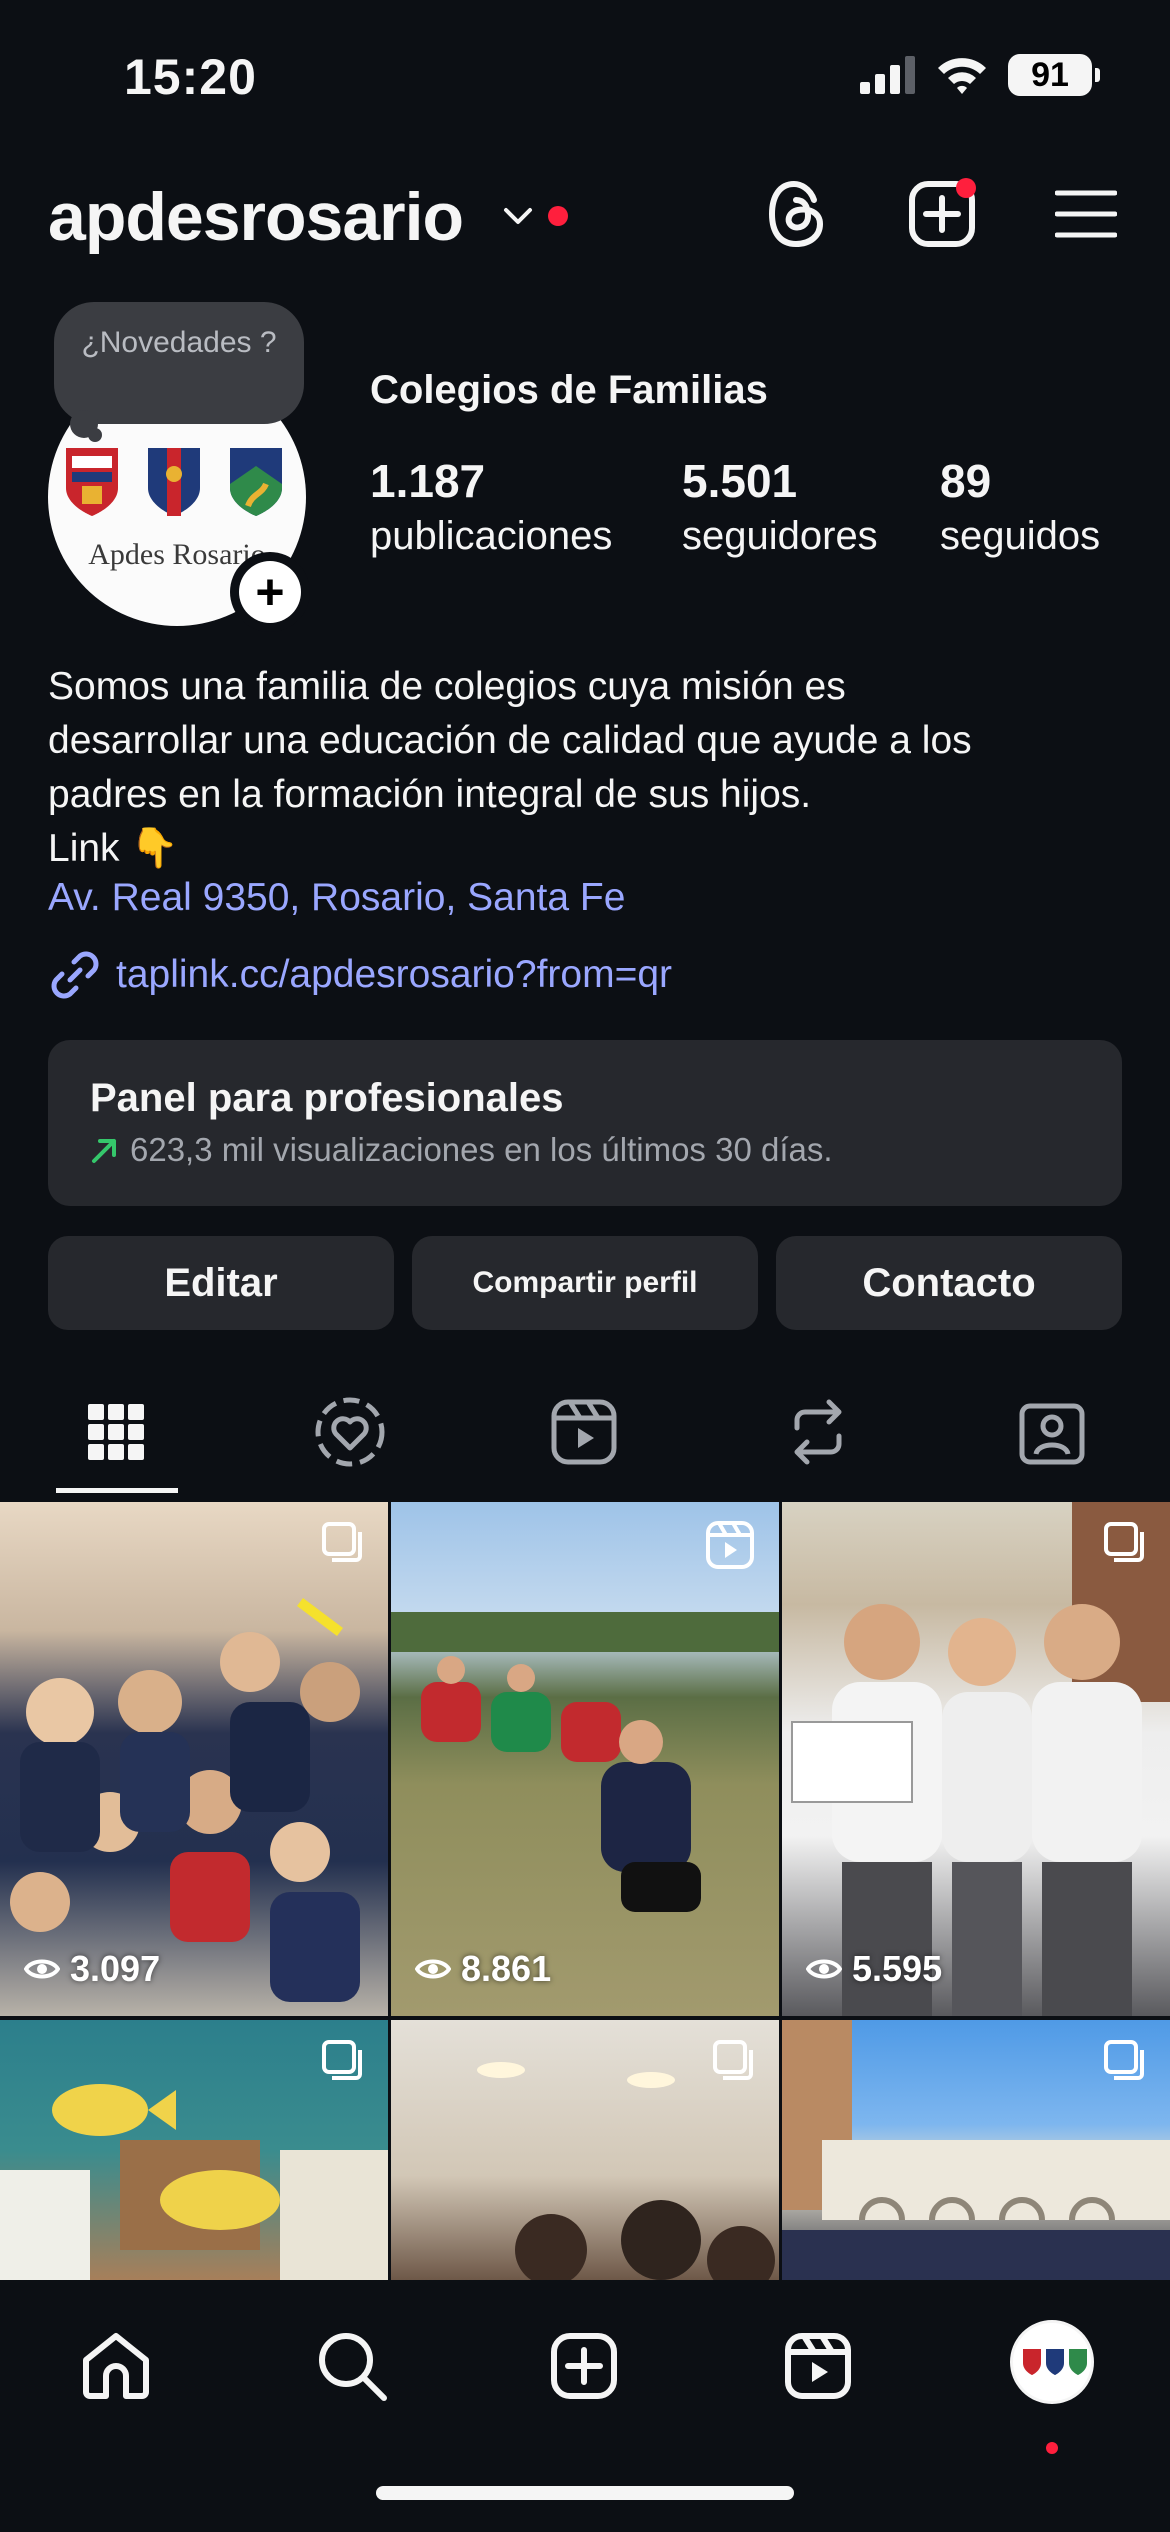 The image size is (1170, 2532). I want to click on post-views: 3.097, so click(92, 1969).